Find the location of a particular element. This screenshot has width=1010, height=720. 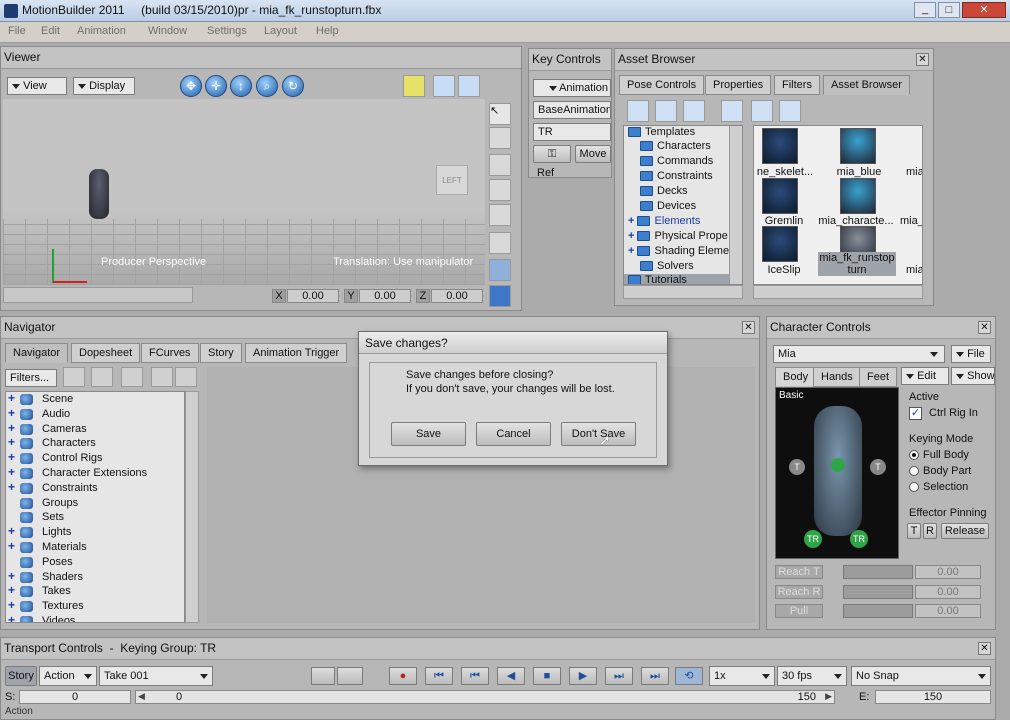

left-hand-effector: T is located at coordinates (797, 467).